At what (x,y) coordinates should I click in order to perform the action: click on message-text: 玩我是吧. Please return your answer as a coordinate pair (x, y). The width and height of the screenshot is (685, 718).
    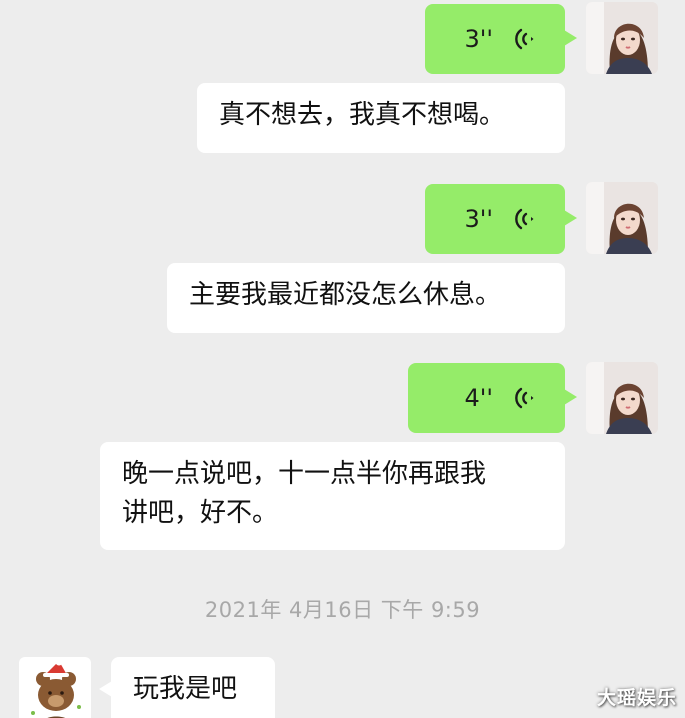
    Looking at the image, I should click on (185, 689).